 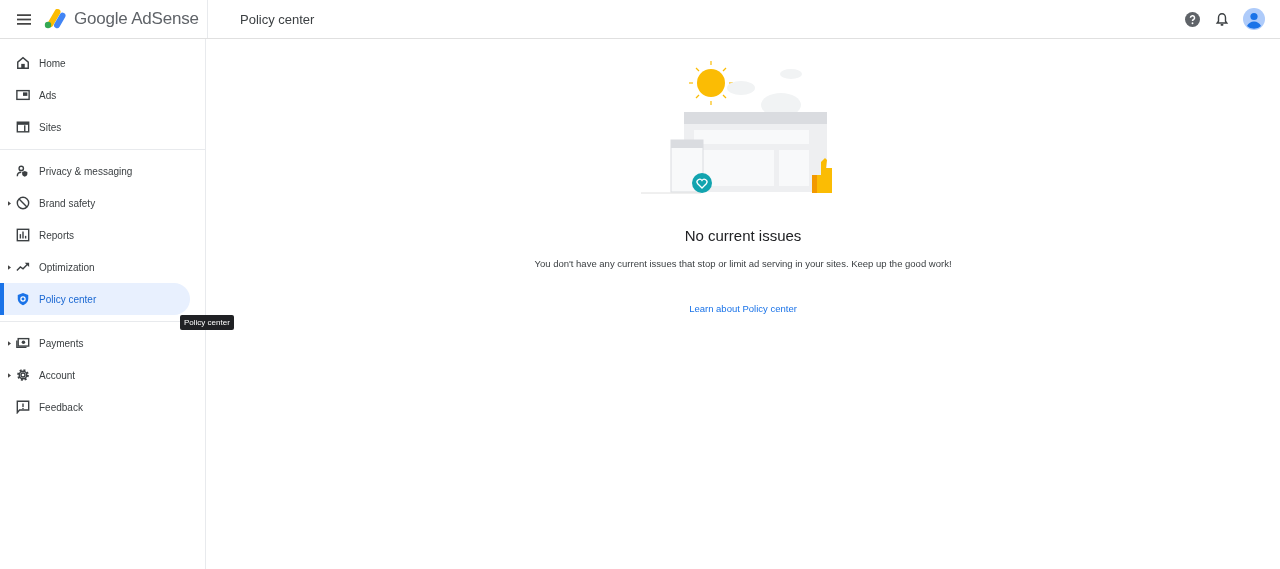 What do you see at coordinates (1222, 19) in the screenshot?
I see `notification-icon` at bounding box center [1222, 19].